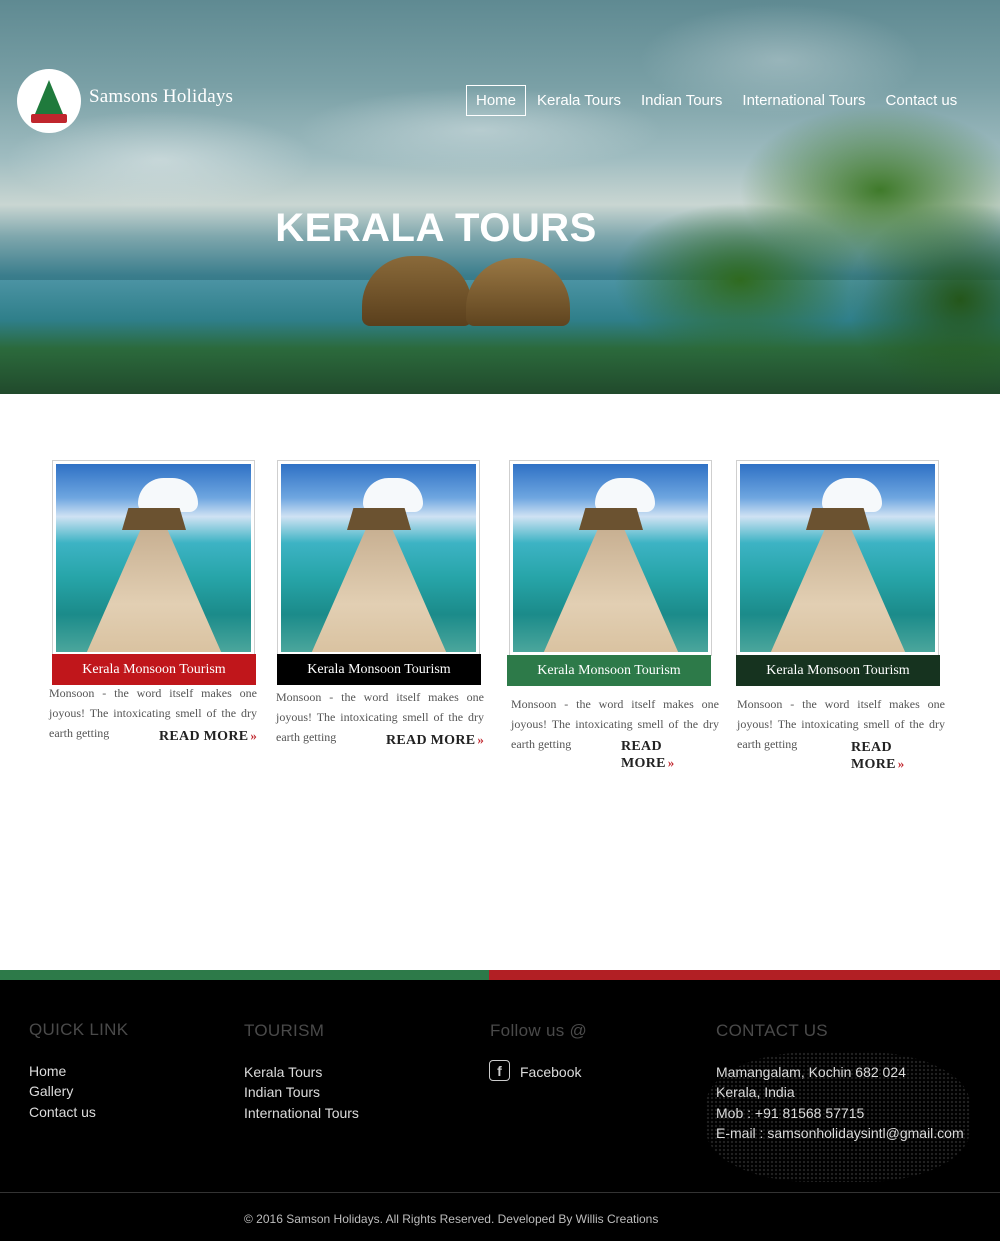 The image size is (1000, 1241). I want to click on footer-link-home: Home, so click(47, 1071).